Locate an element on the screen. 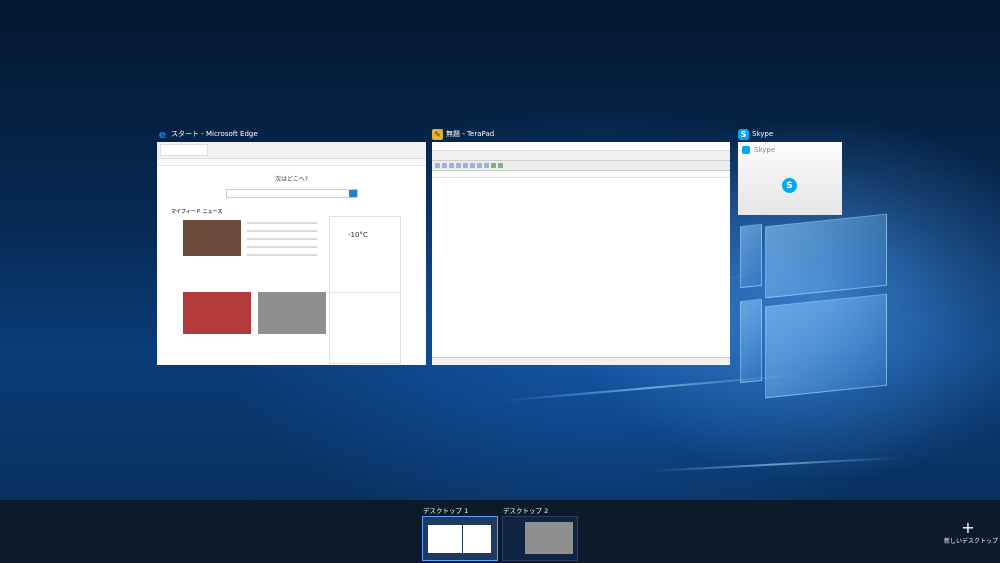 This screenshot has width=1000, height=563. search-icon is located at coordinates (352, 193).